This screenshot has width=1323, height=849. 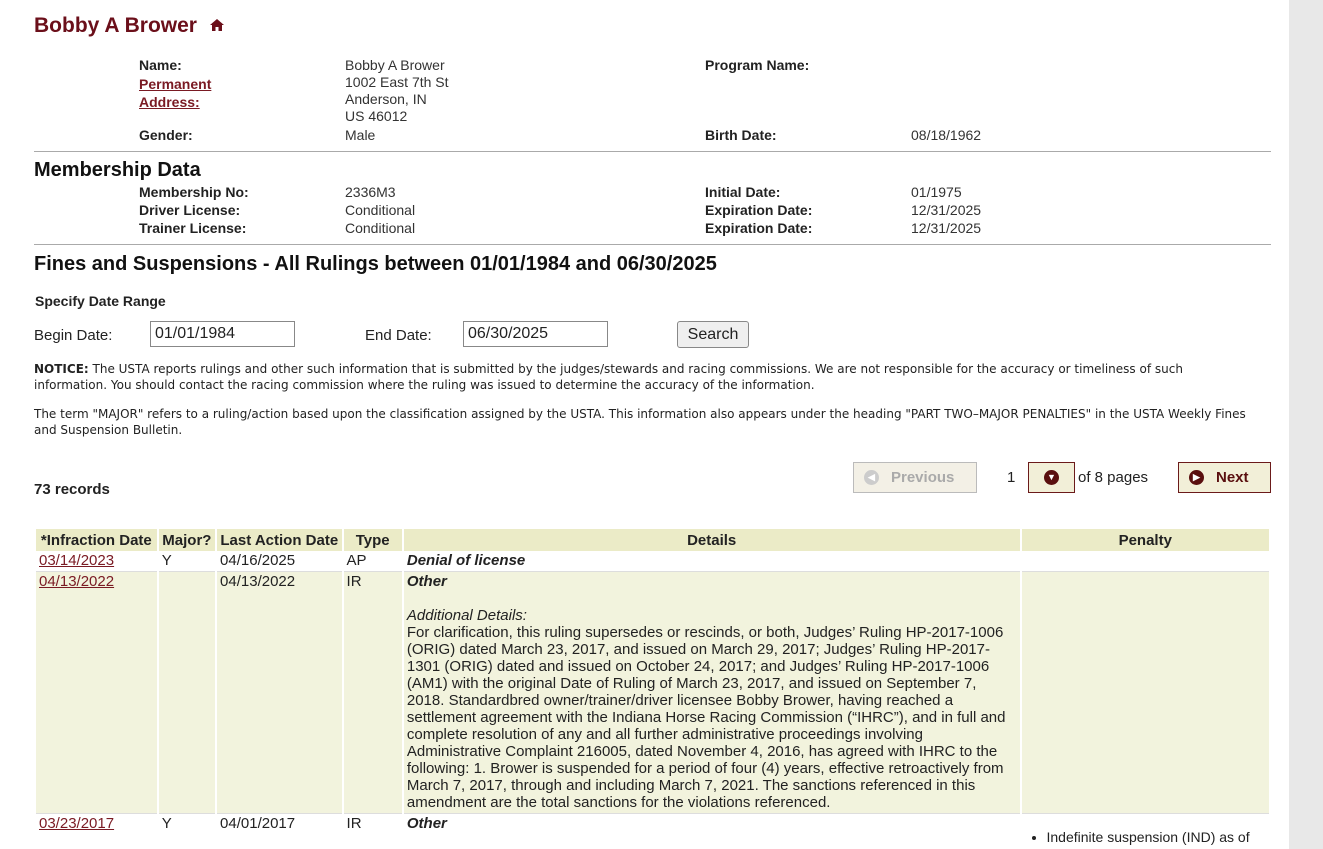 What do you see at coordinates (376, 116) in the screenshot?
I see `address-line3: US 46012` at bounding box center [376, 116].